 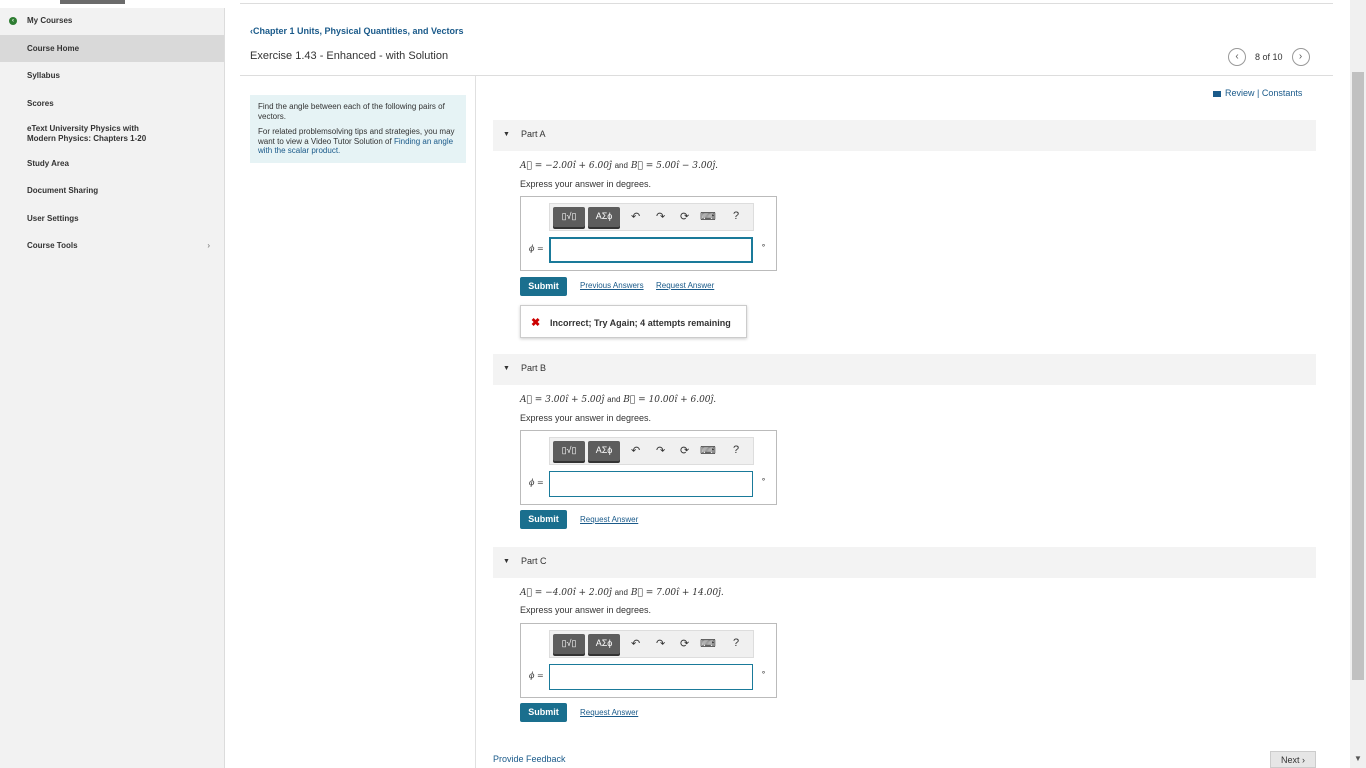 I want to click on prev-item-button: ‹, so click(x=1237, y=57).